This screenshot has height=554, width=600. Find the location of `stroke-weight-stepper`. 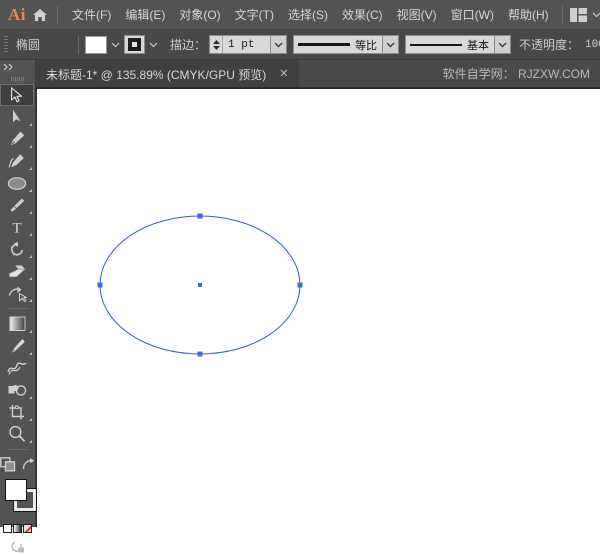

stroke-weight-stepper is located at coordinates (217, 44).